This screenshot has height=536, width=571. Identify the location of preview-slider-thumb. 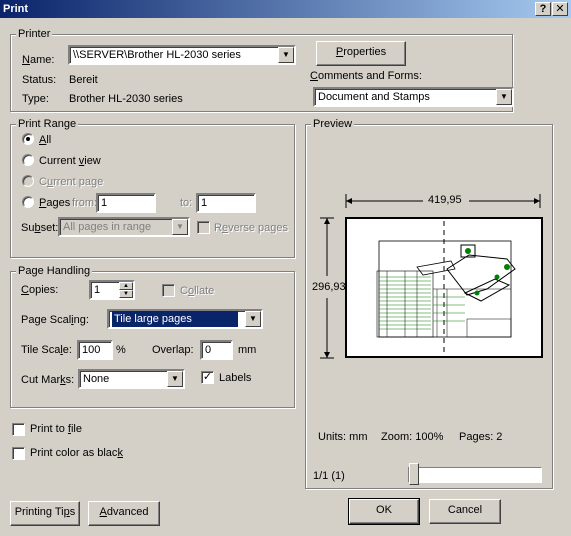
(414, 474).